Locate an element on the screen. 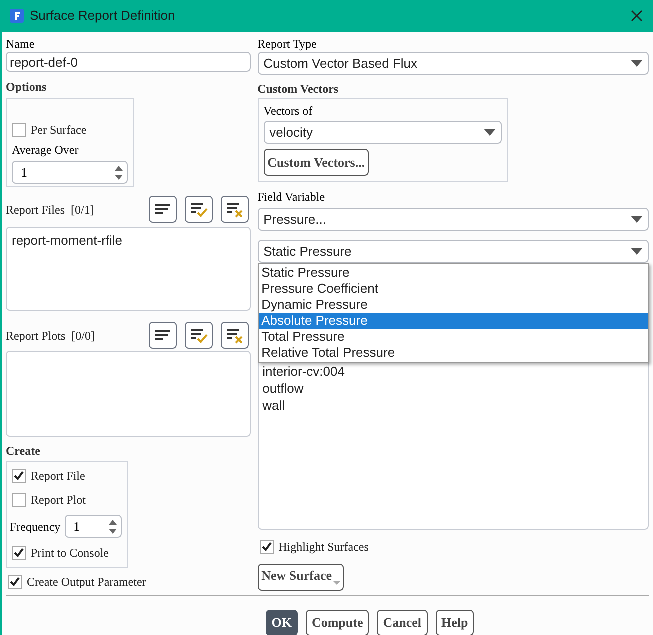 The width and height of the screenshot is (653, 635). dialog-button: Compute is located at coordinates (338, 622).